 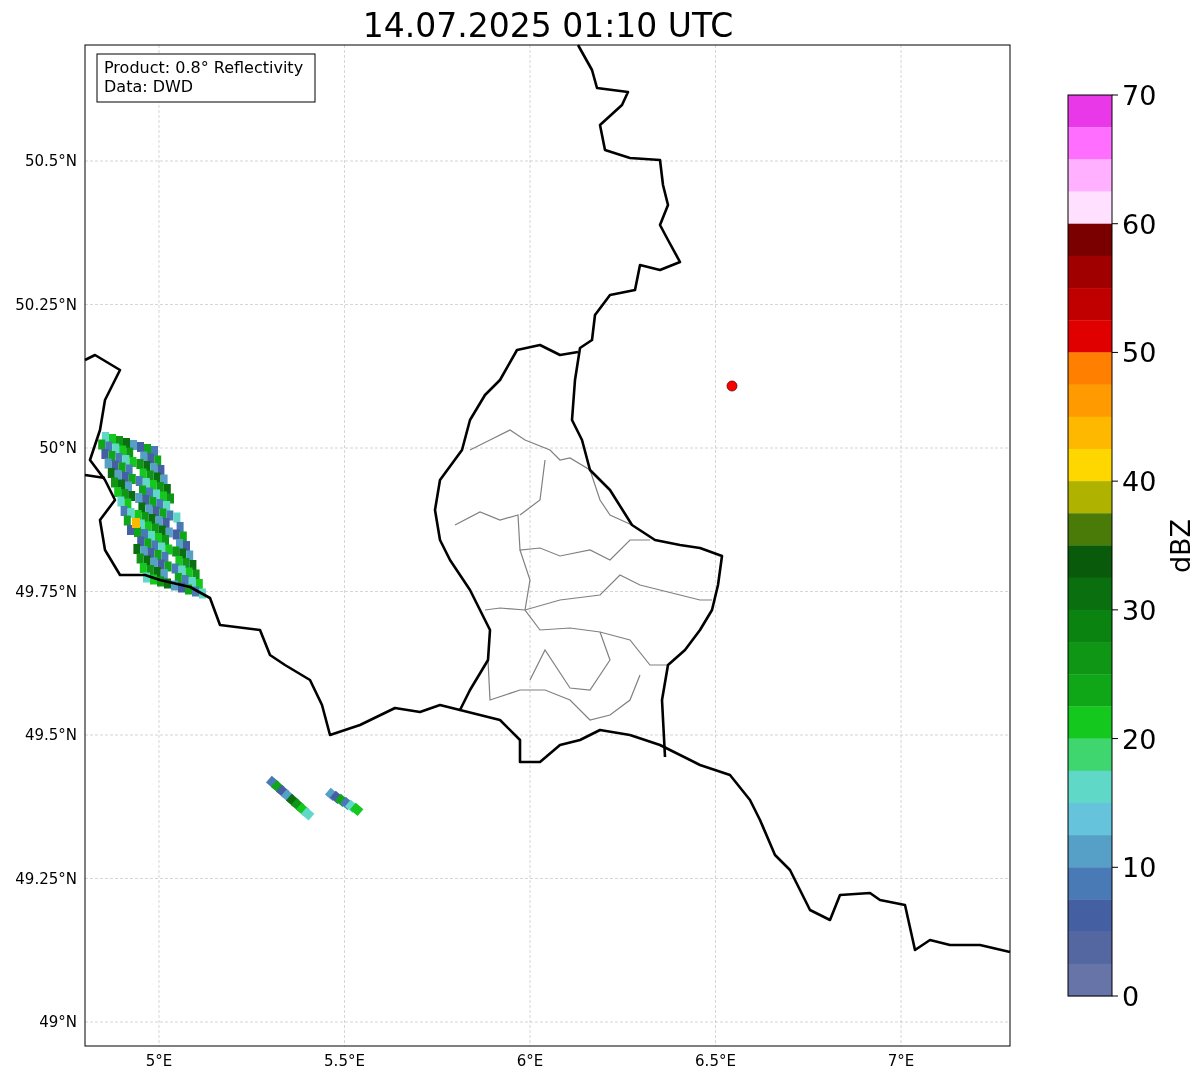 What do you see at coordinates (58, 448) in the screenshot?
I see `latitude-label: 50°N` at bounding box center [58, 448].